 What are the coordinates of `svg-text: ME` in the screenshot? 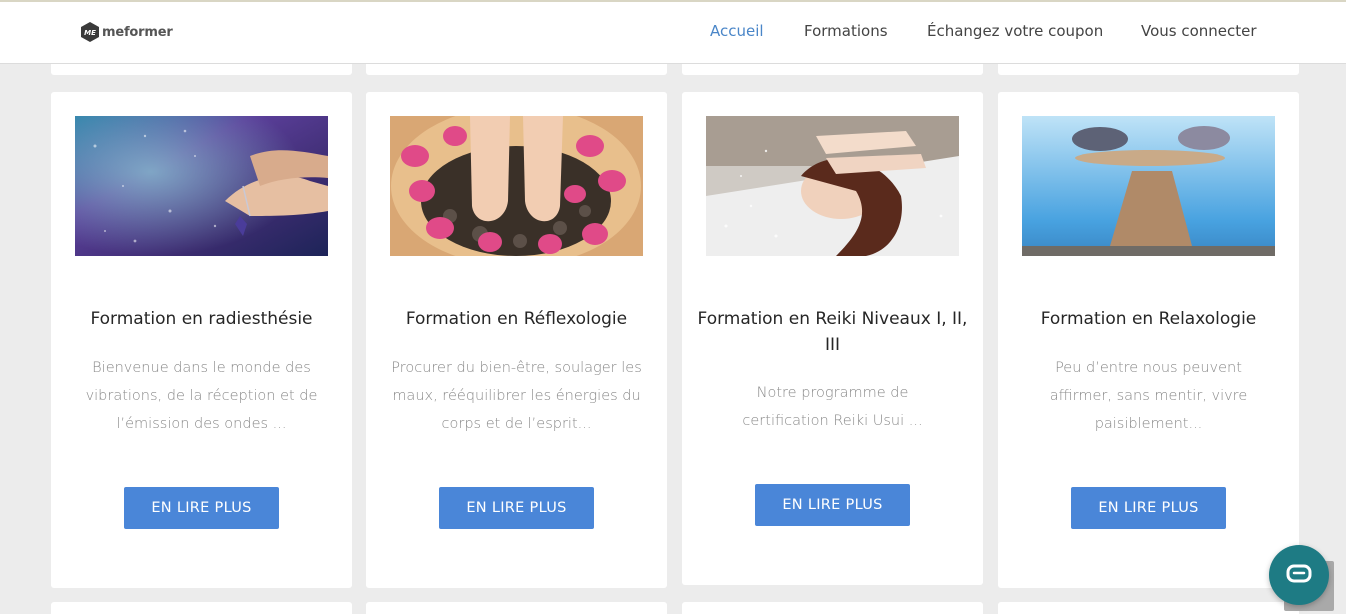 It's located at (90, 33).